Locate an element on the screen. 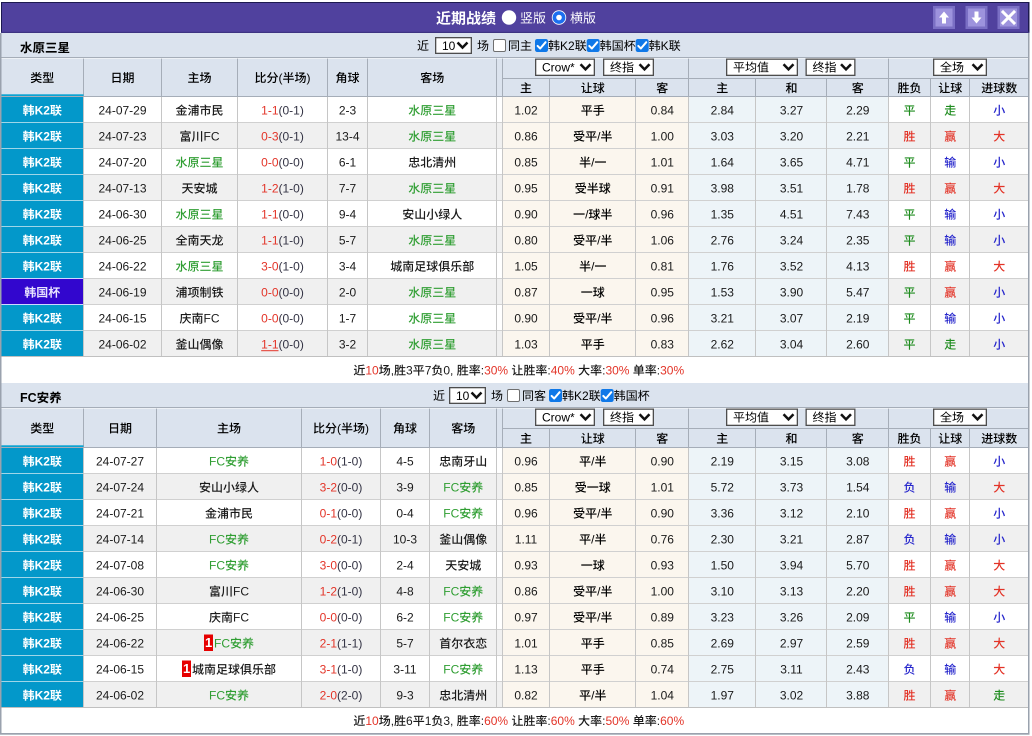 This screenshot has width=1032, height=736. svg-text: 3.98 is located at coordinates (723, 188).